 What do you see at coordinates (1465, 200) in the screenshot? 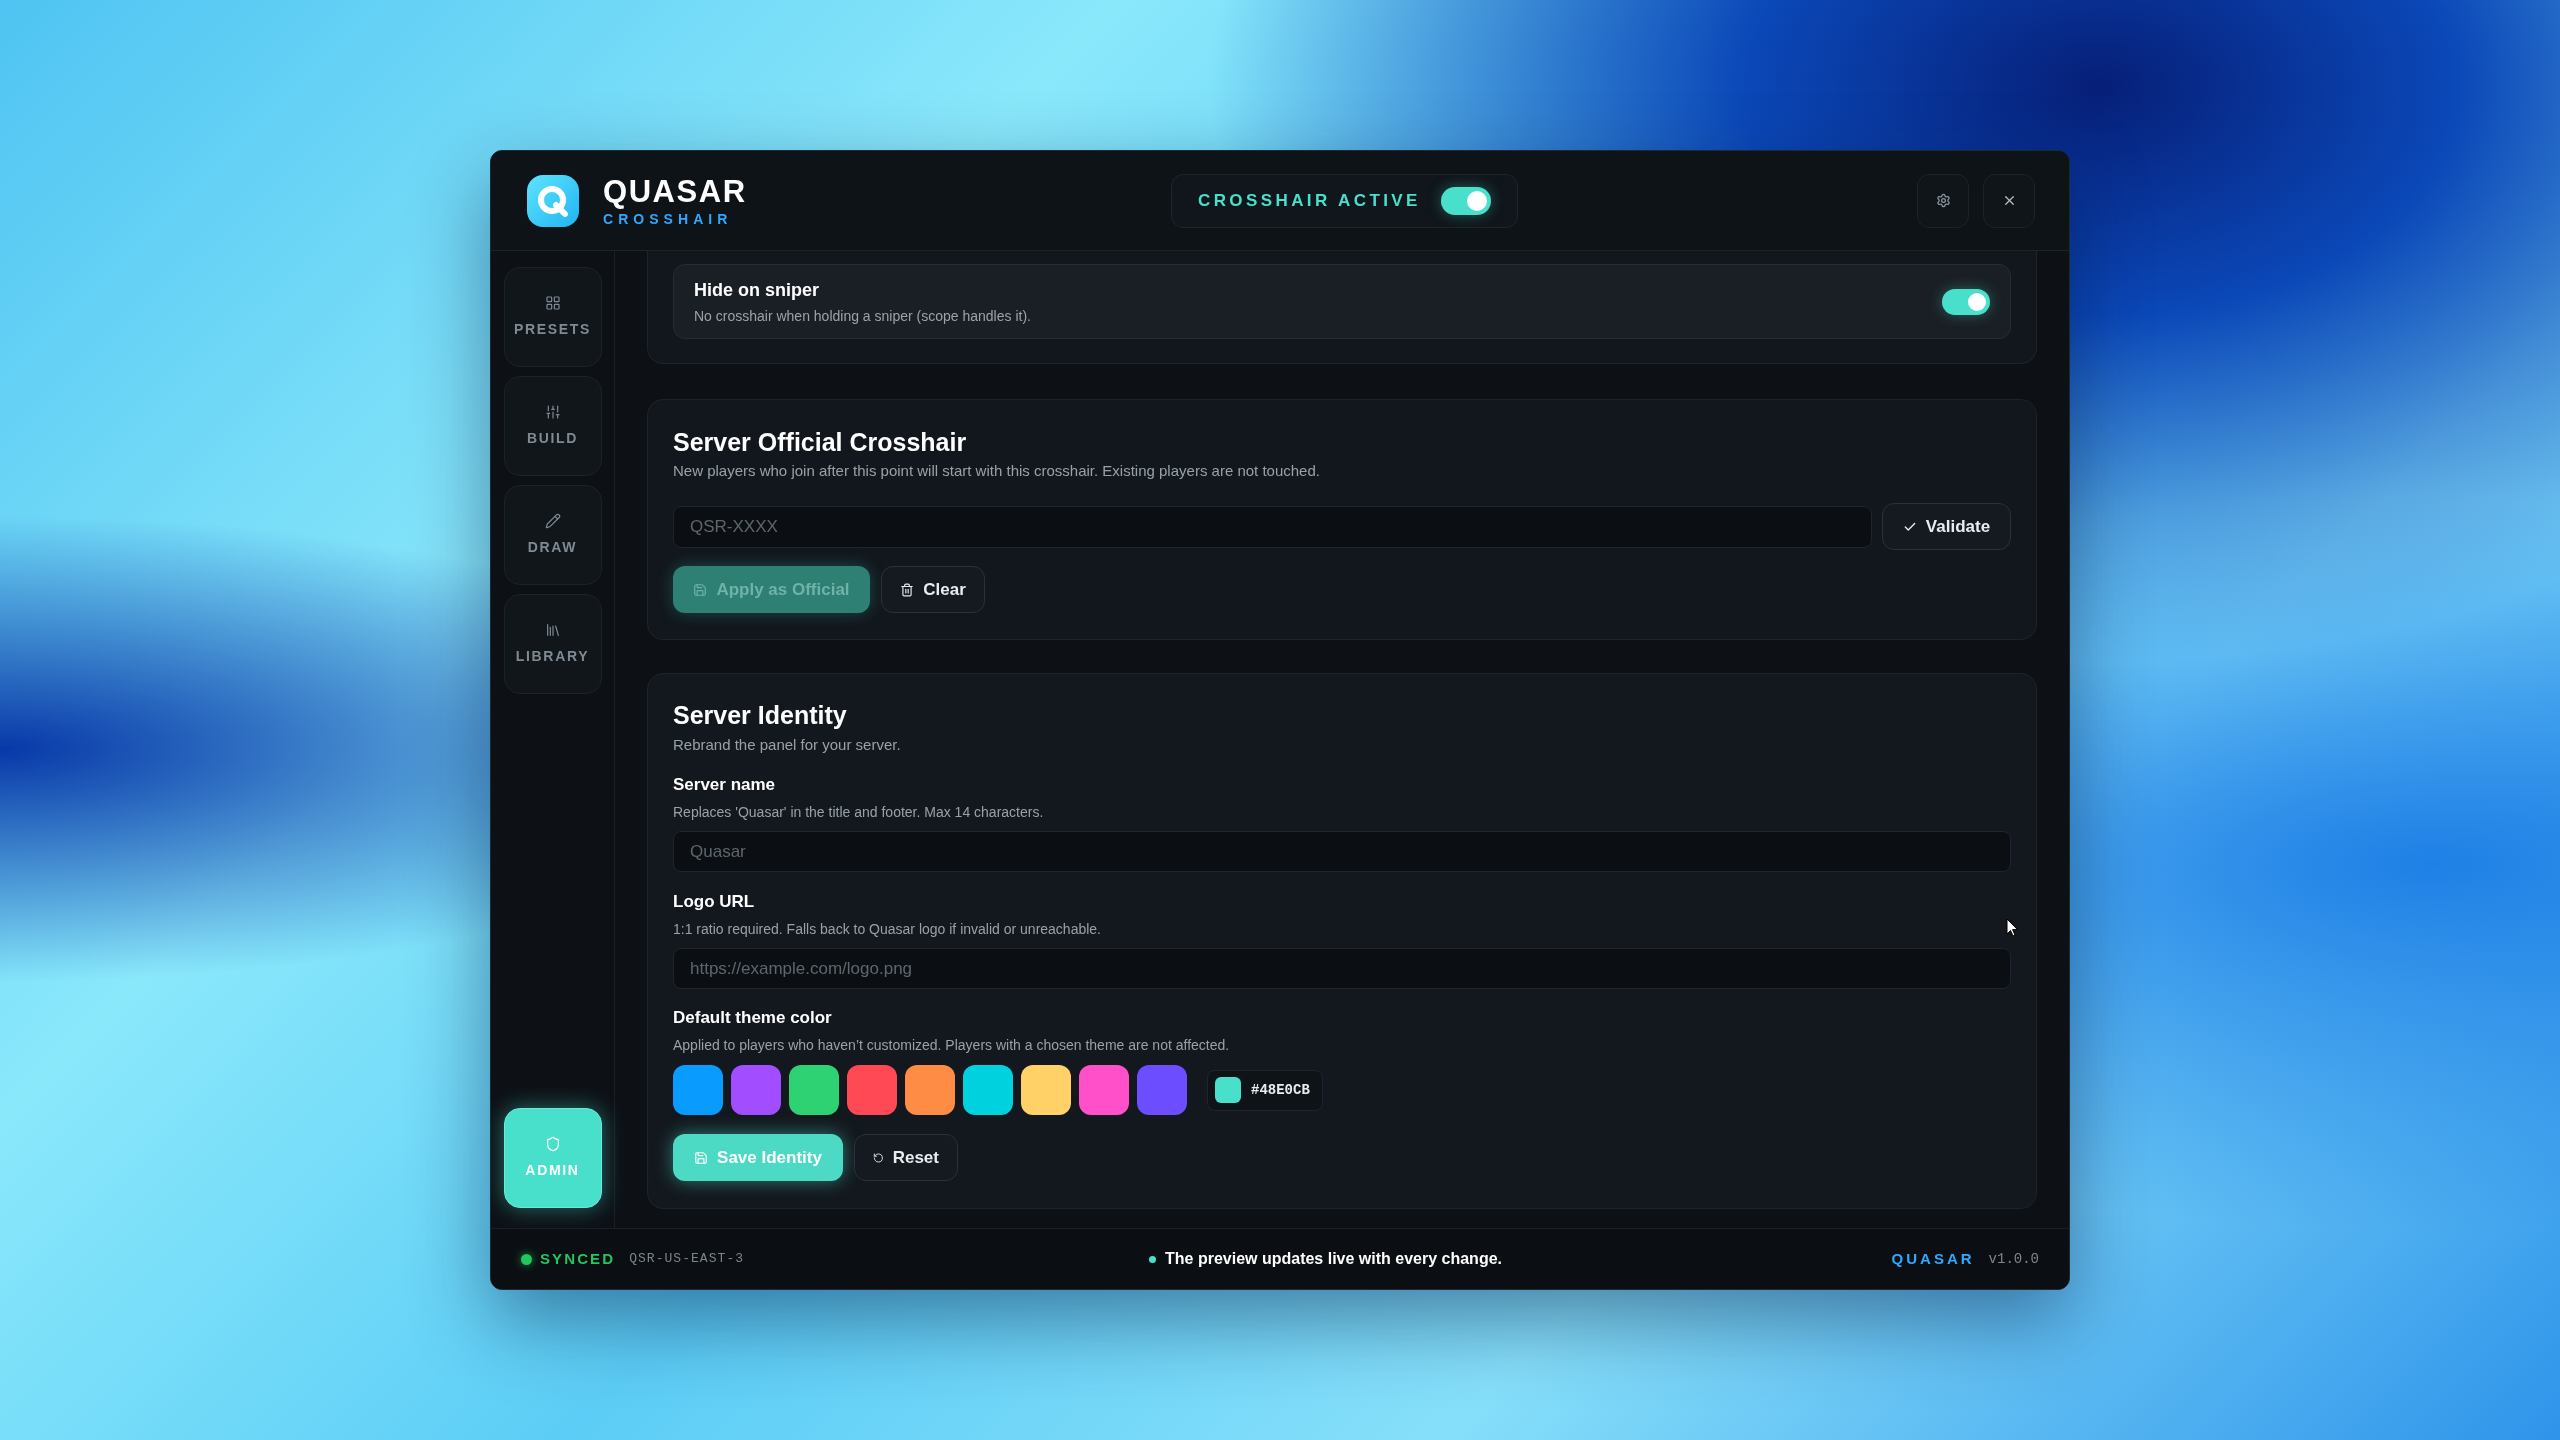
I see `crosshair-toggle` at bounding box center [1465, 200].